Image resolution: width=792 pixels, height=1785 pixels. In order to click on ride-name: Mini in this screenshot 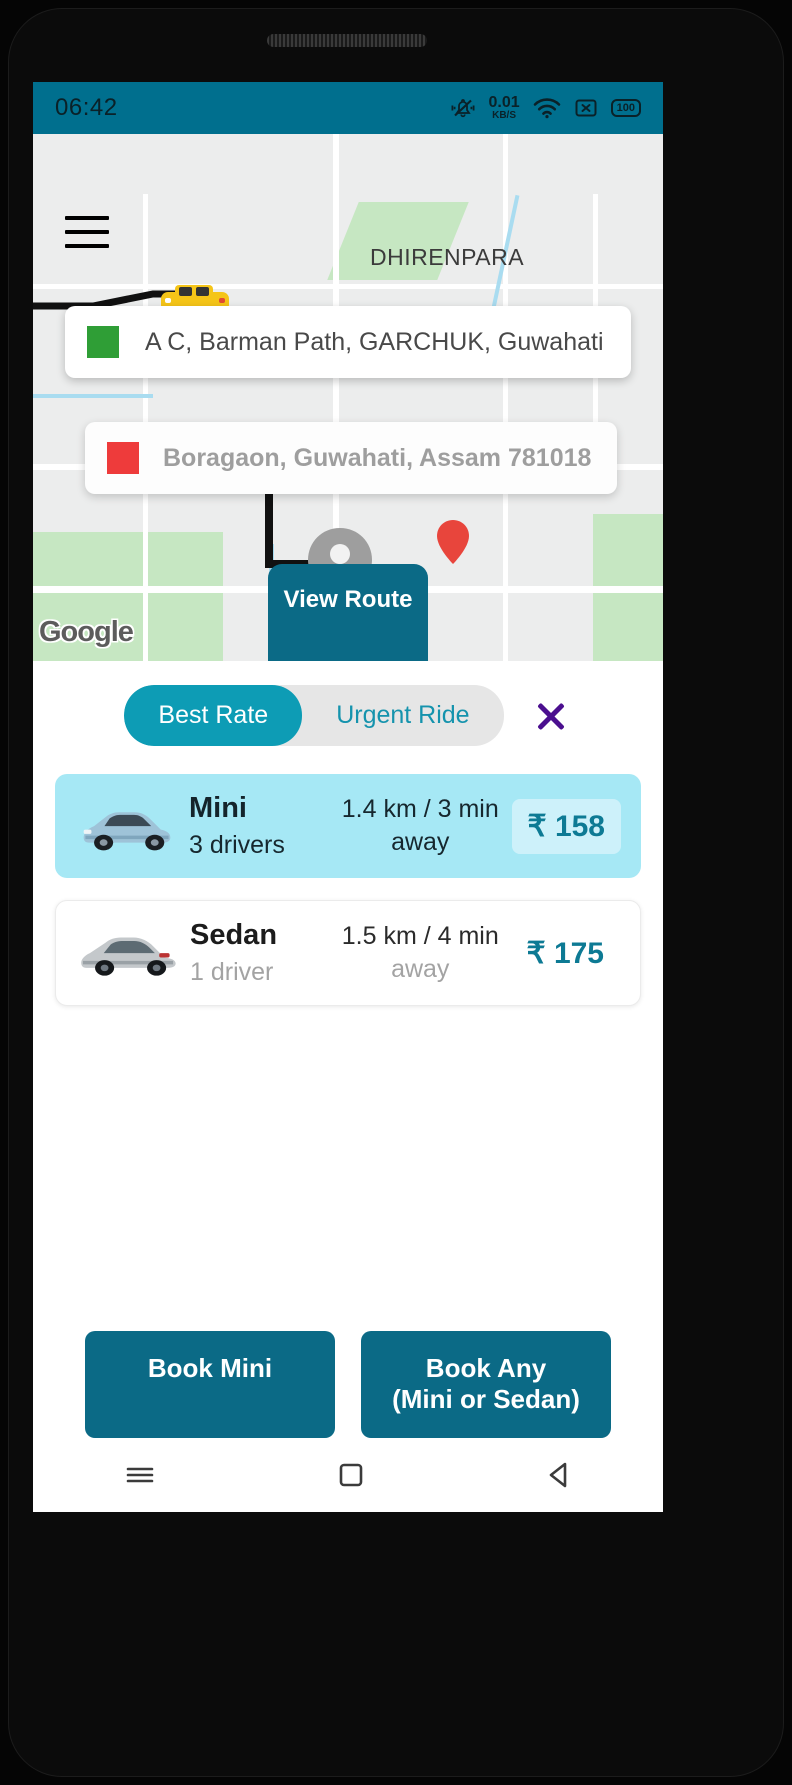, I will do `click(218, 808)`.